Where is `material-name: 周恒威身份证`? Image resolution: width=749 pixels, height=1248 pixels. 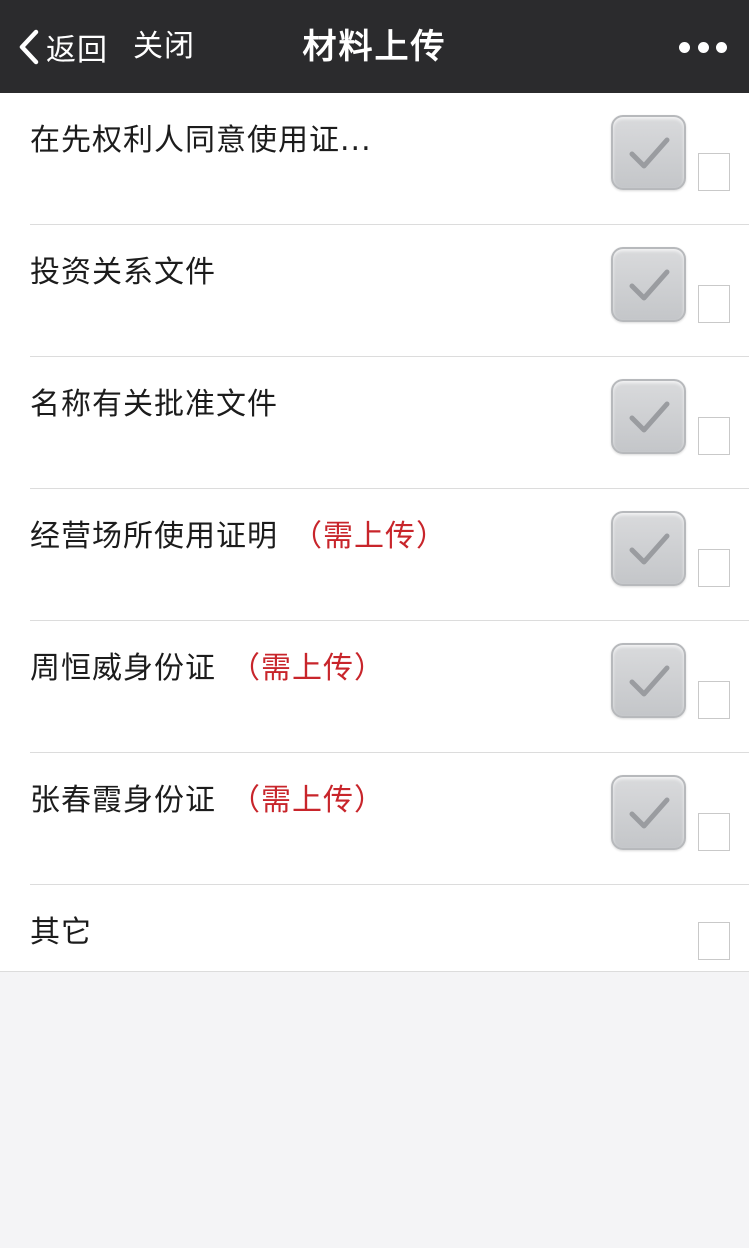 material-name: 周恒威身份证 is located at coordinates (123, 668).